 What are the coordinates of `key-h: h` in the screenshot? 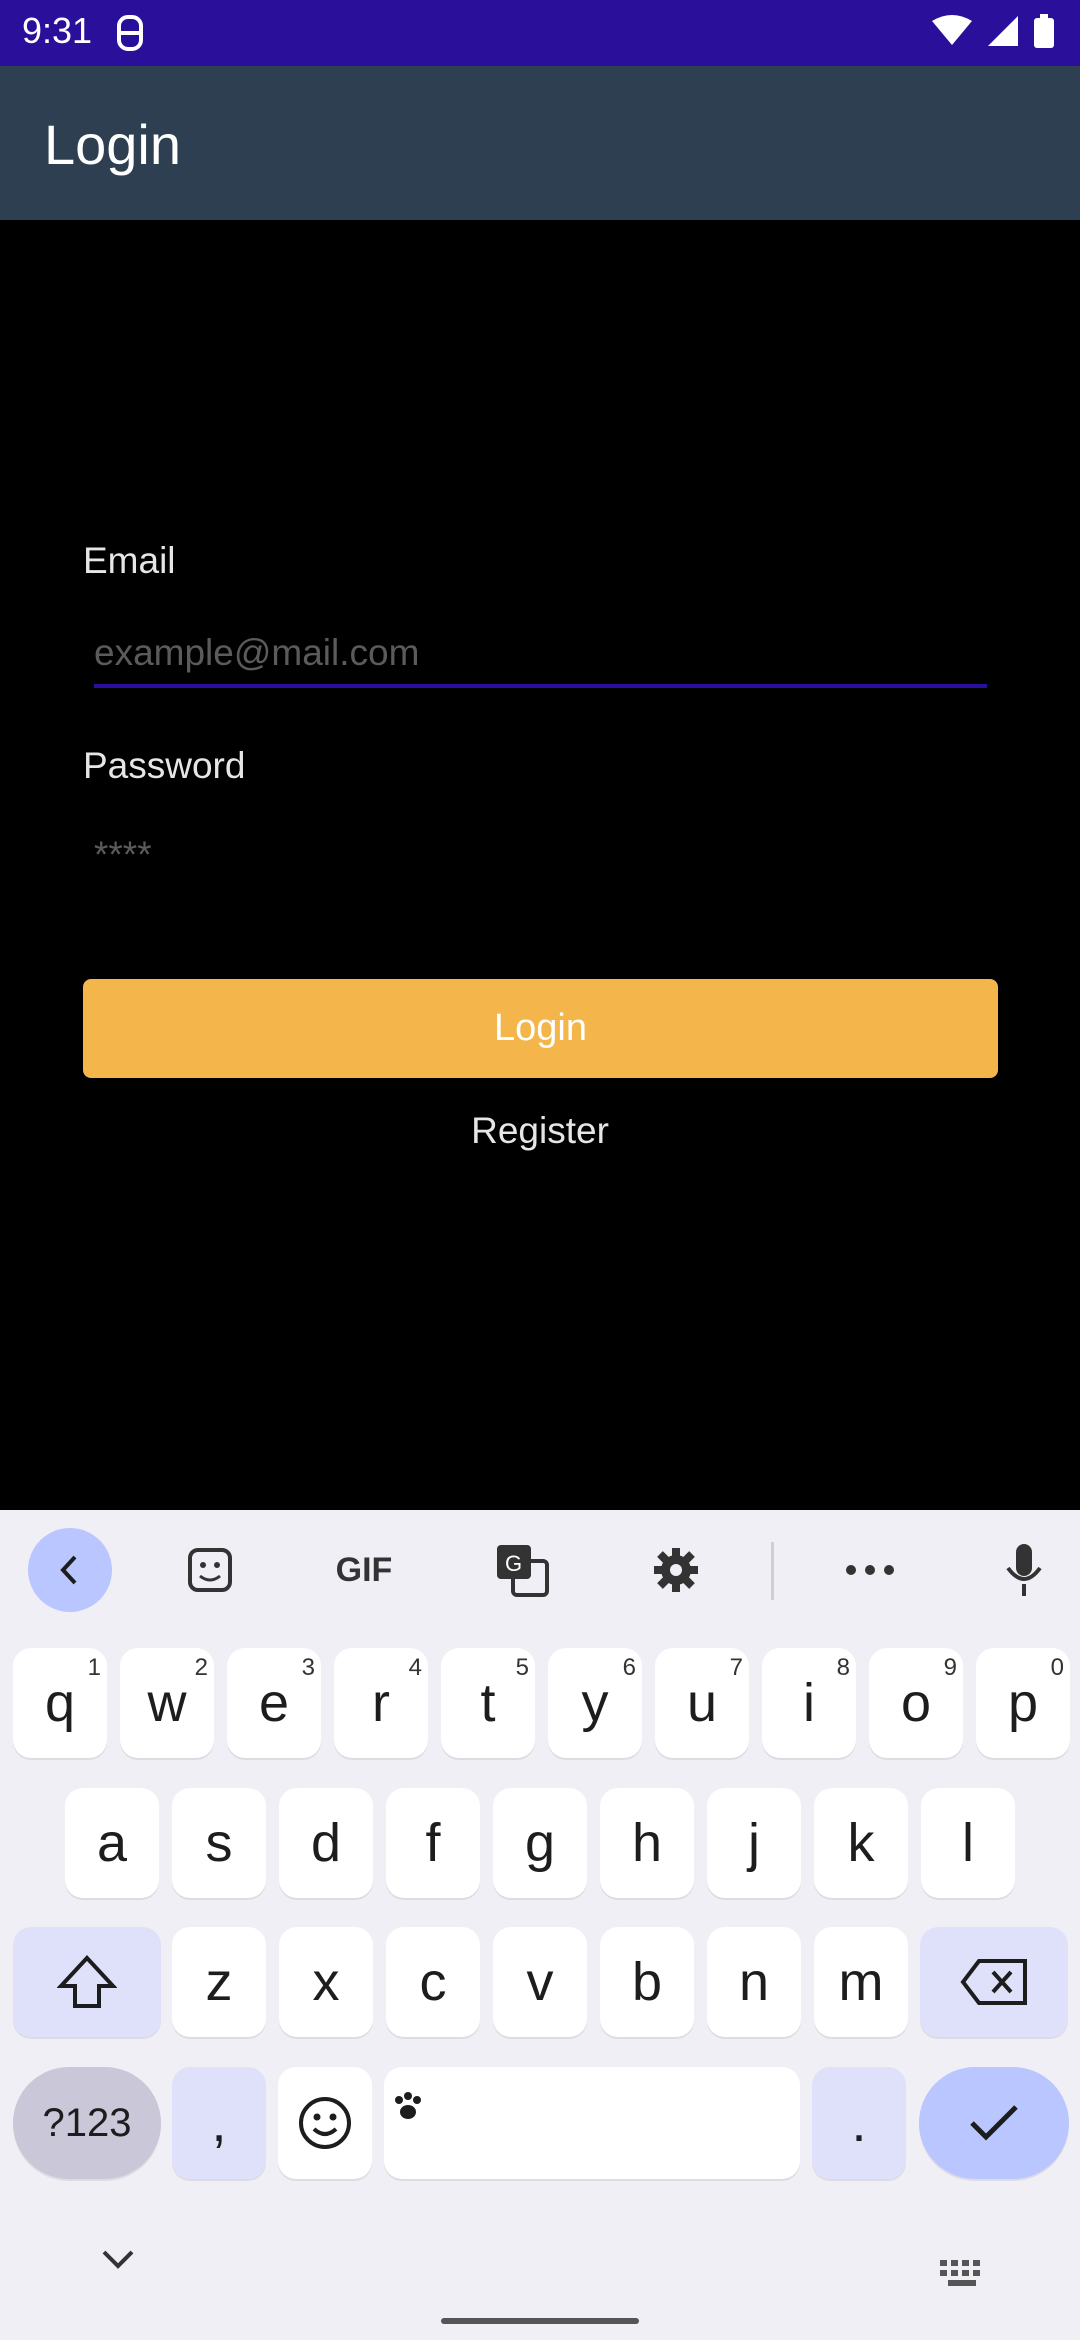 It's located at (647, 1843).